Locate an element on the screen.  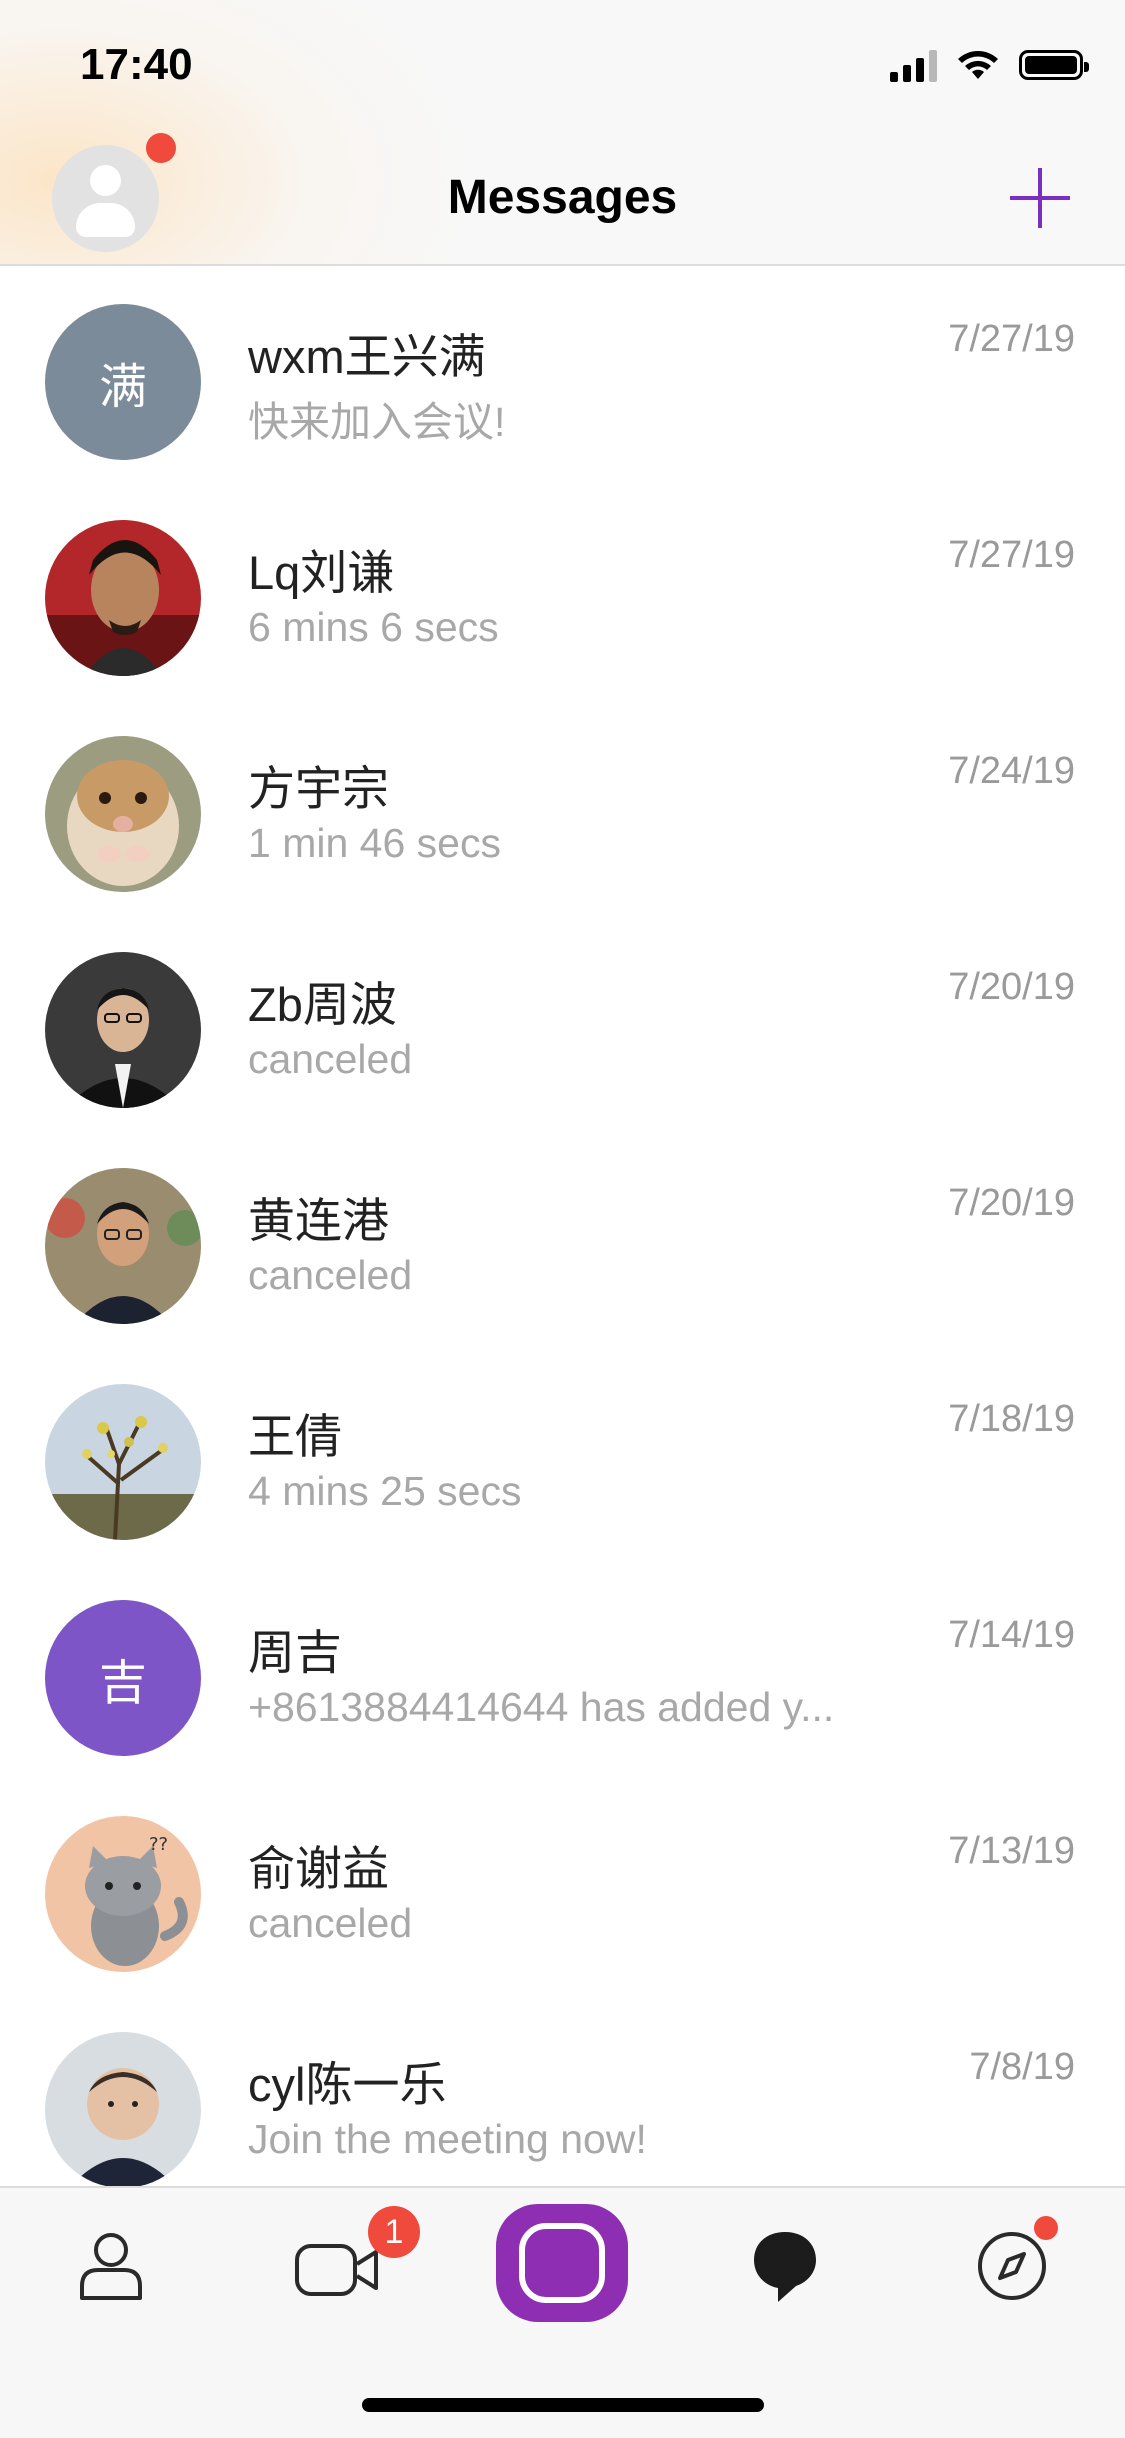
tab-contacts is located at coordinates (111, 2266).